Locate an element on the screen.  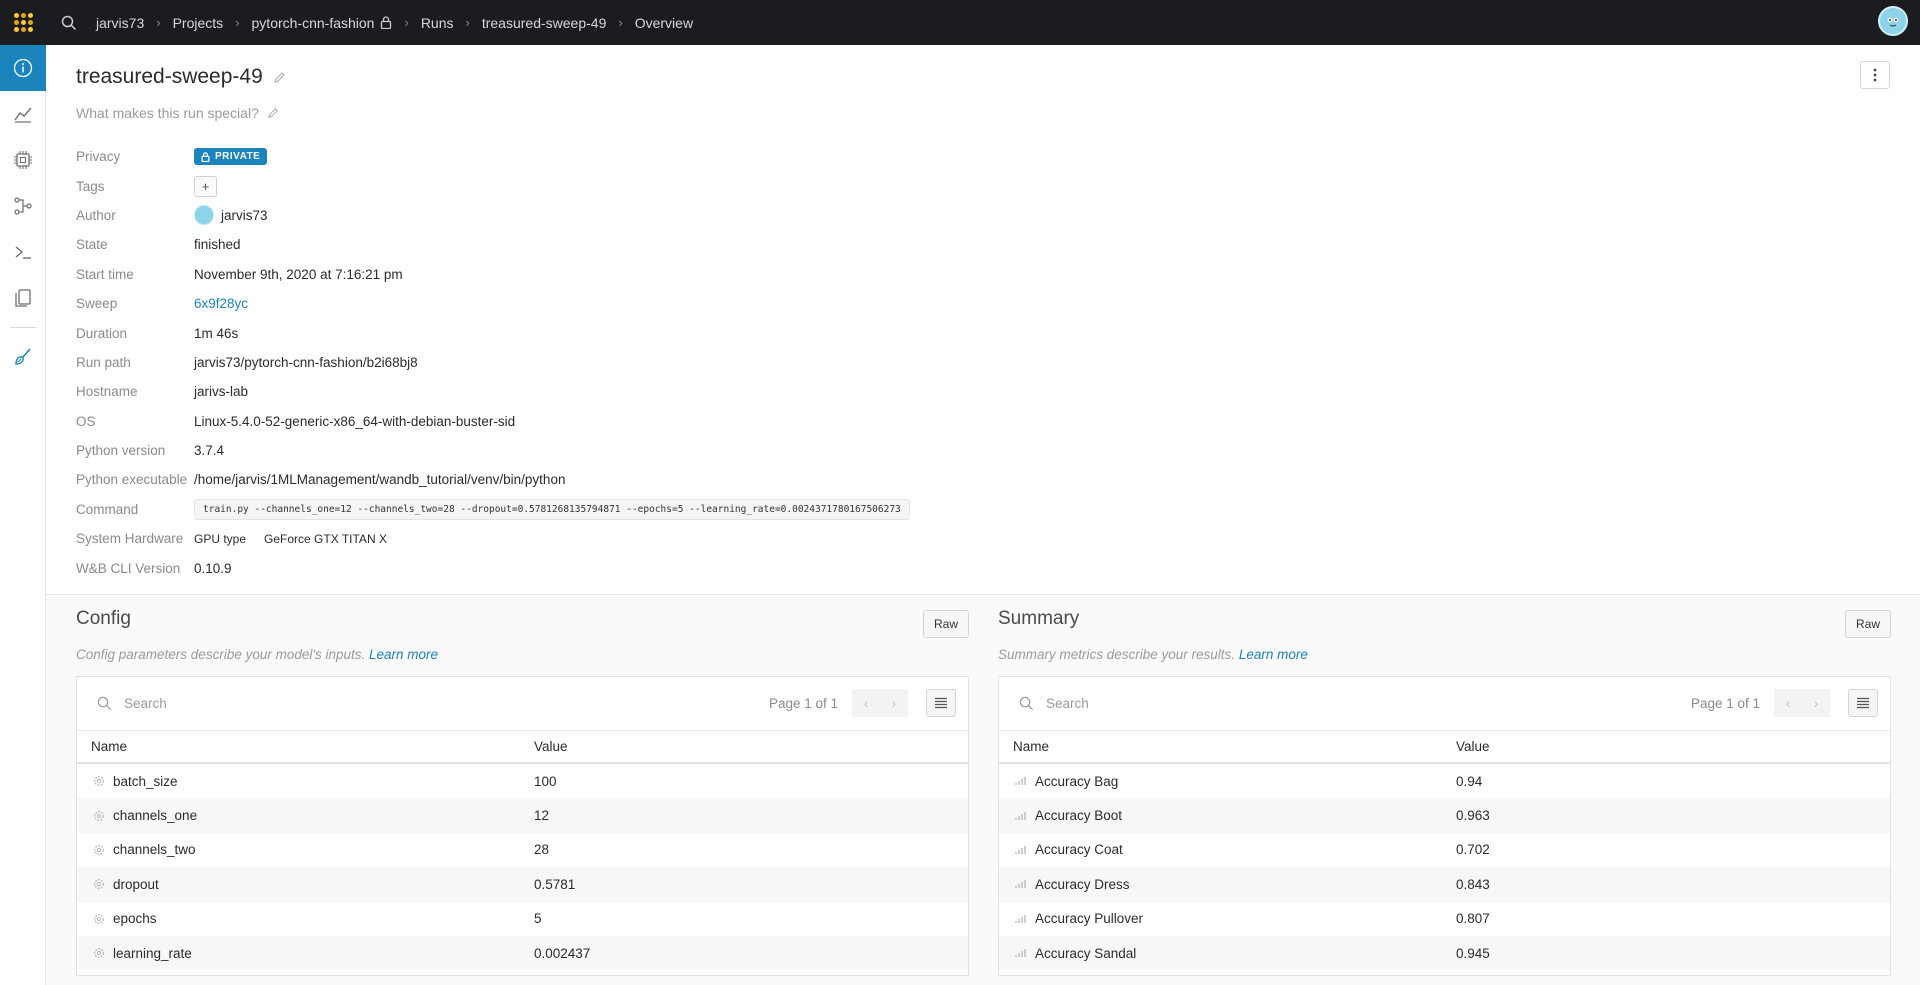
left-sidebar is located at coordinates (23, 515).